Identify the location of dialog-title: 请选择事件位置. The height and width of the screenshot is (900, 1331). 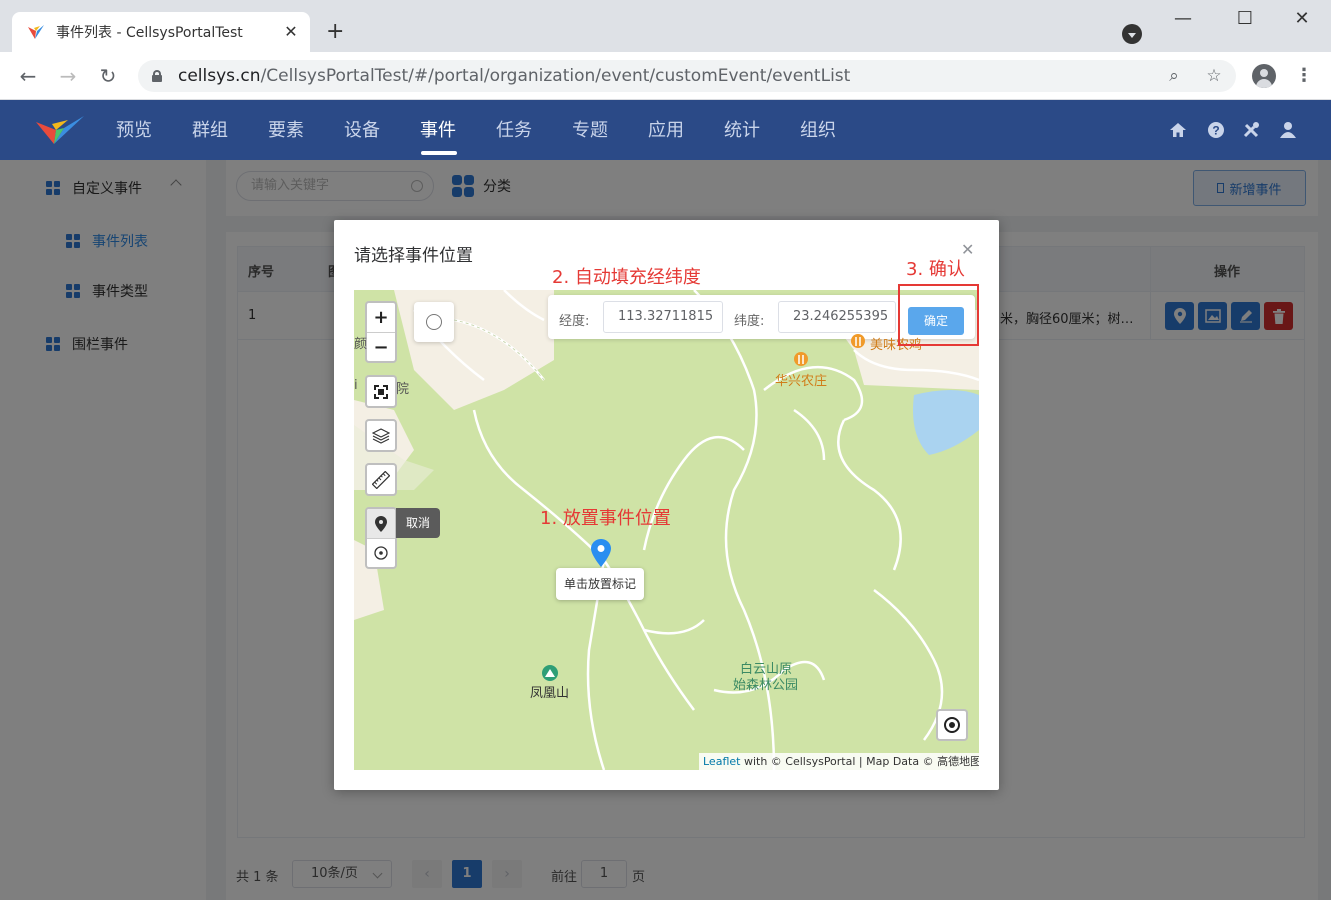
(413, 256).